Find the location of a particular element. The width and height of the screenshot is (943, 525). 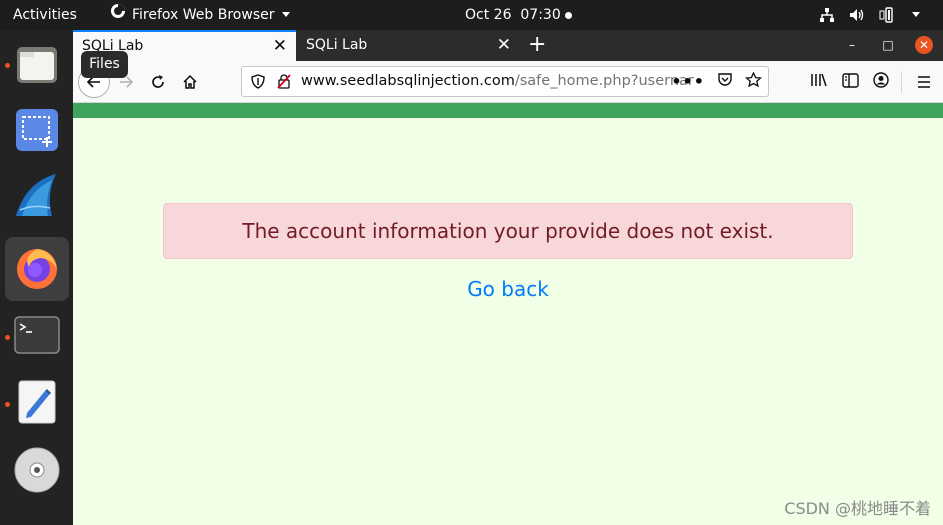

reload-button is located at coordinates (158, 82).